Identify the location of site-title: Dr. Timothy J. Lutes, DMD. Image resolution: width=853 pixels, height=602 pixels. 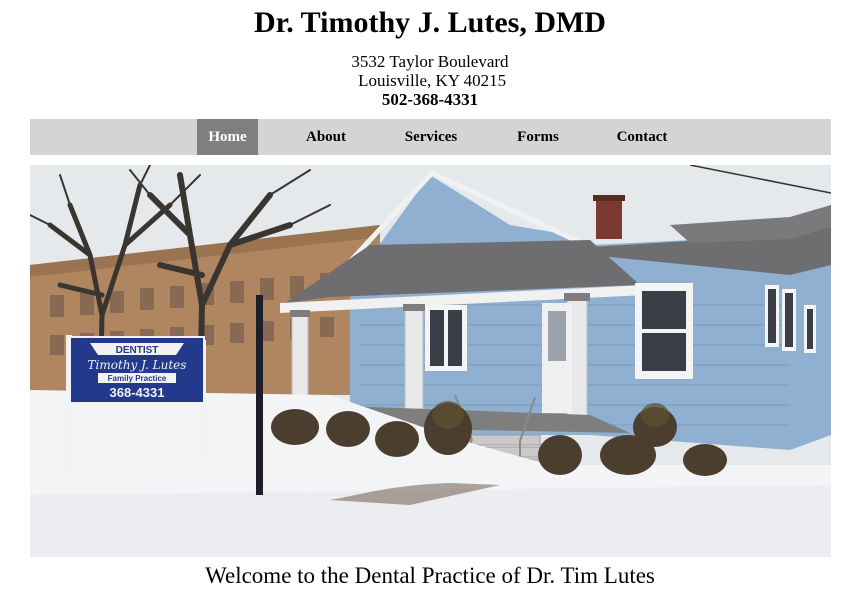
(430, 22).